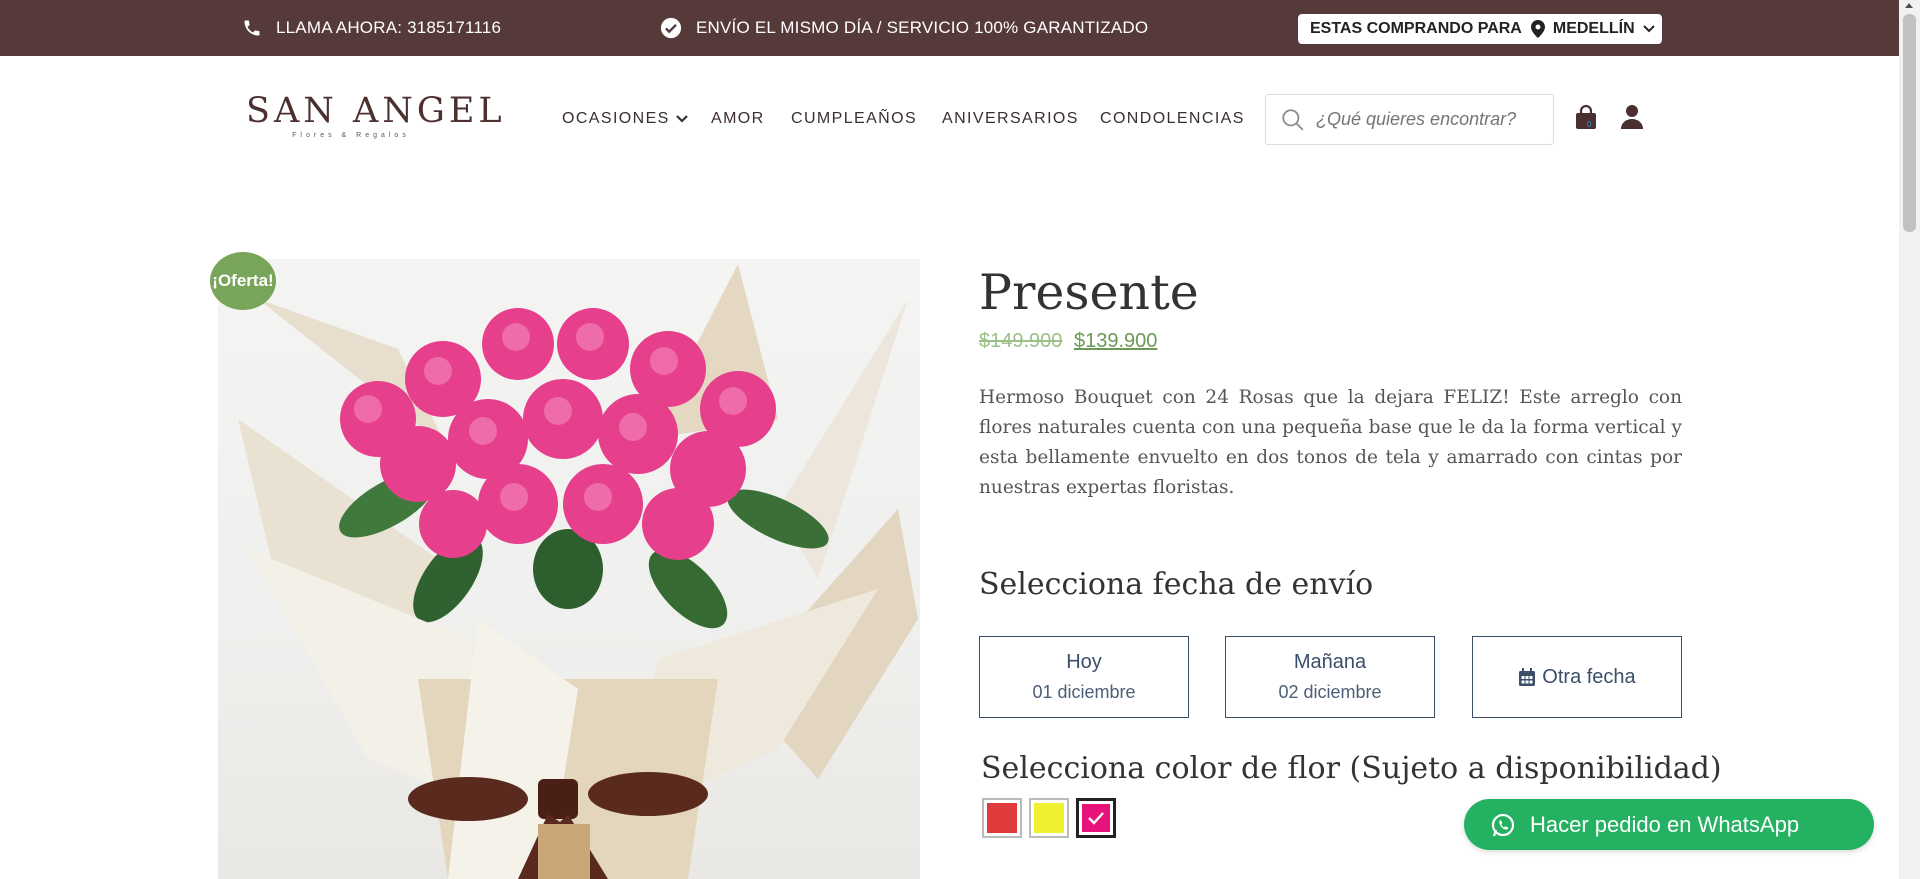 This screenshot has width=1920, height=879. Describe the element at coordinates (1084, 662) in the screenshot. I see `date-option-label: Hoy` at that location.